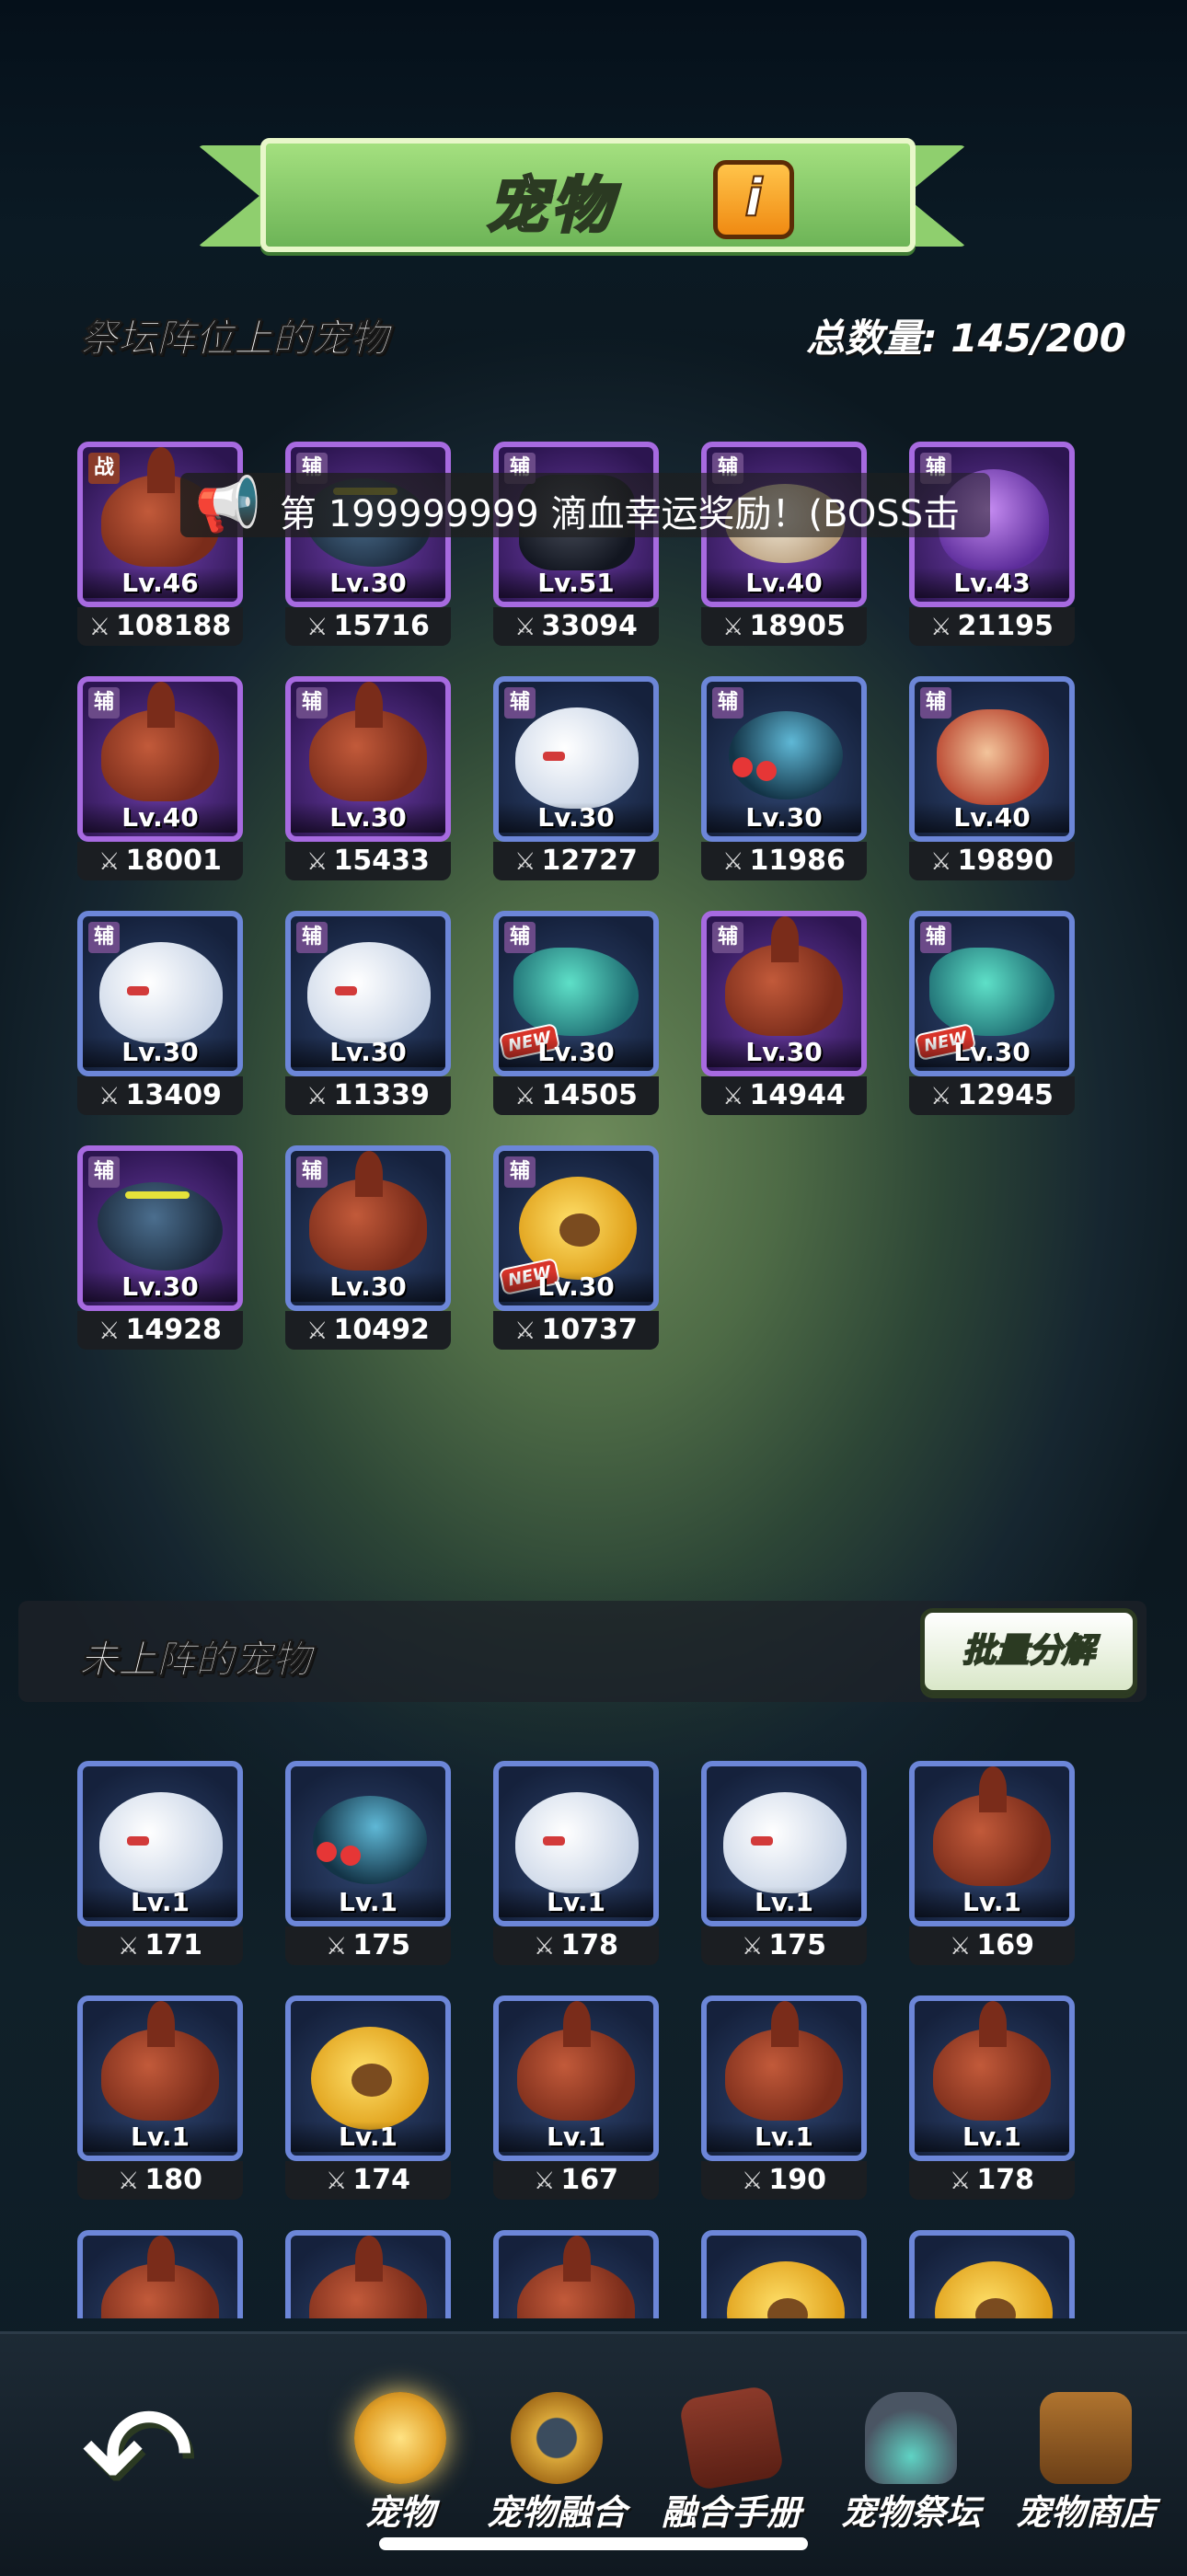 This screenshot has height=2576, width=1187. I want to click on pet-card: 辅 Lv.30 ⚔ 14928, so click(160, 1249).